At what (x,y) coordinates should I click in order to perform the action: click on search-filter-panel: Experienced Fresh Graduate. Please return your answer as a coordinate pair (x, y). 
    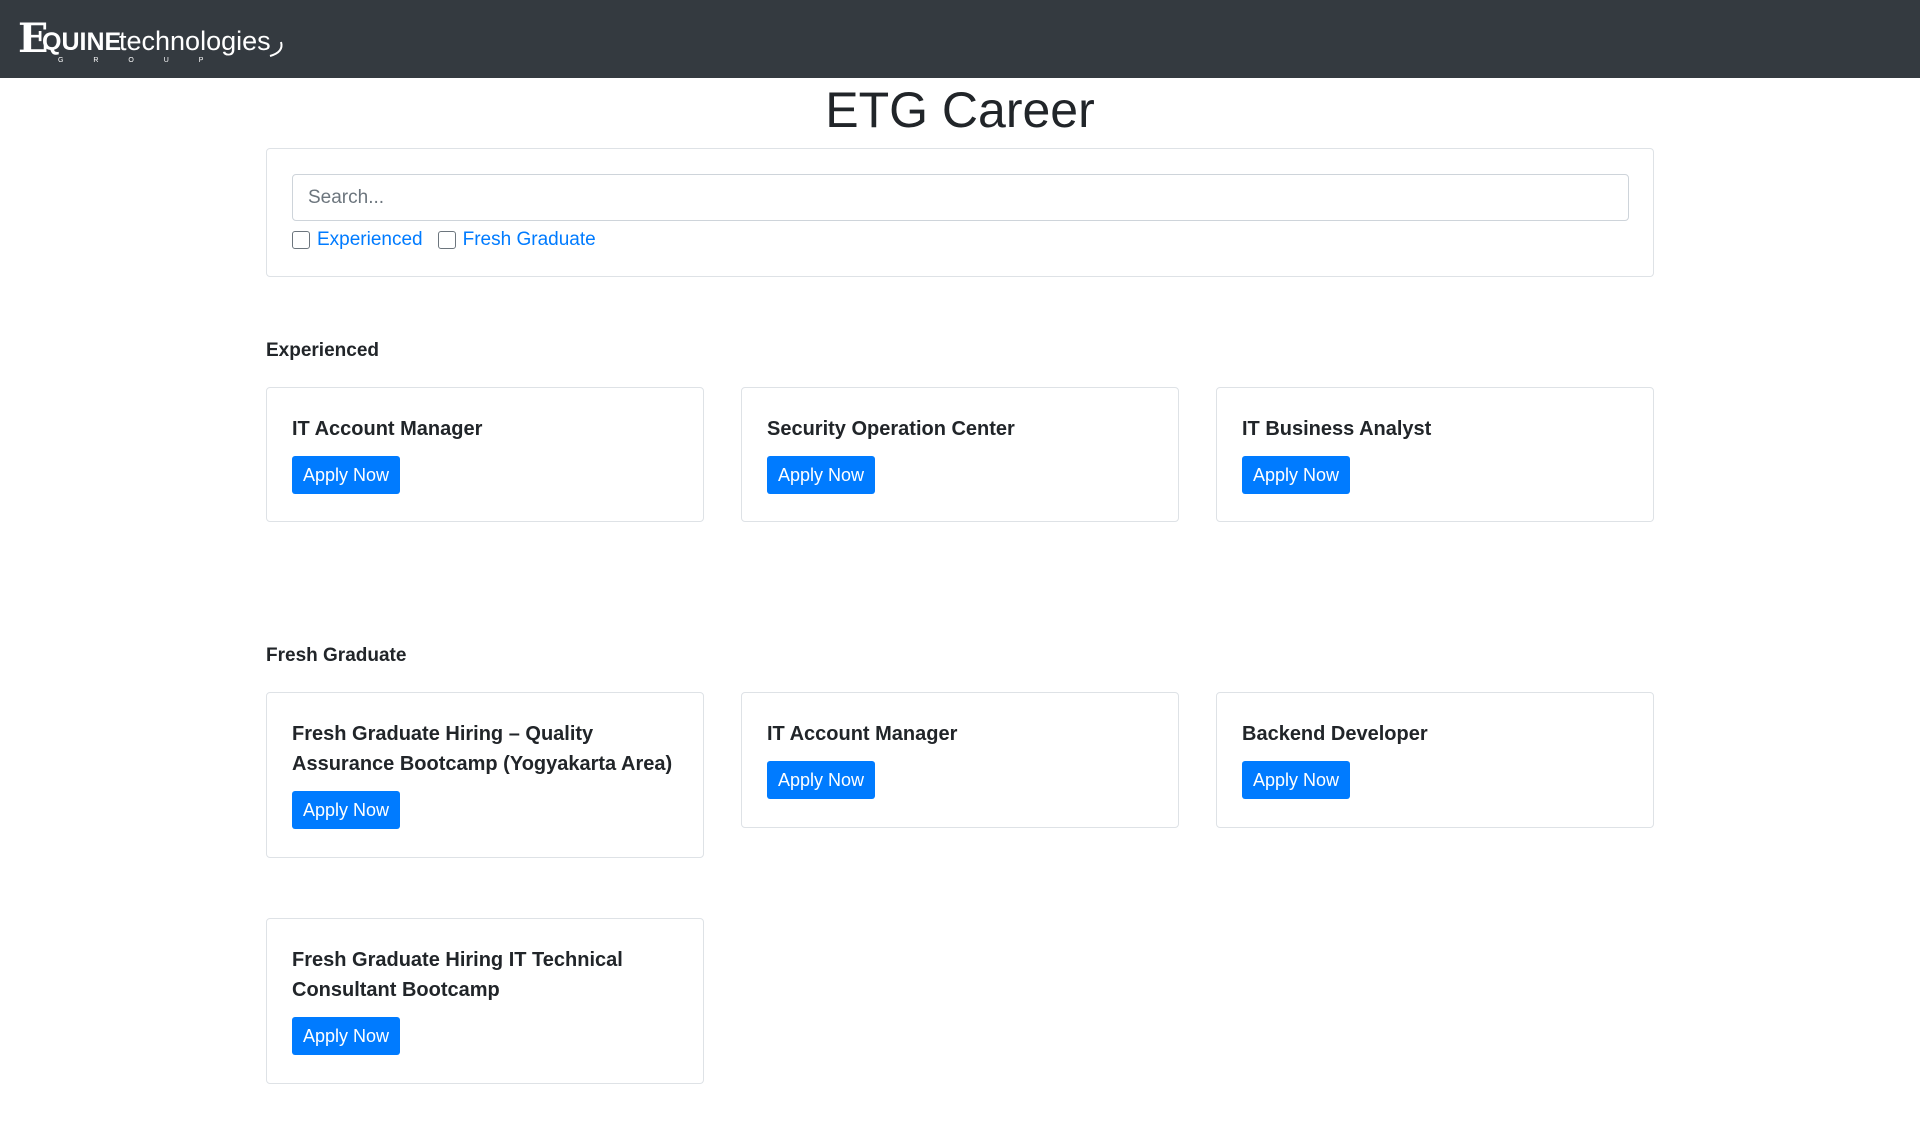
    Looking at the image, I should click on (960, 212).